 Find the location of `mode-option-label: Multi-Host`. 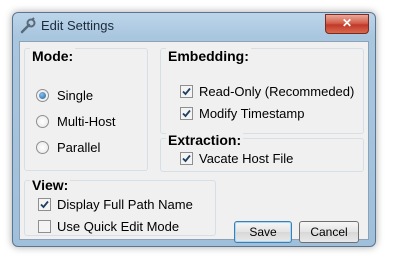

mode-option-label: Multi-Host is located at coordinates (86, 121).